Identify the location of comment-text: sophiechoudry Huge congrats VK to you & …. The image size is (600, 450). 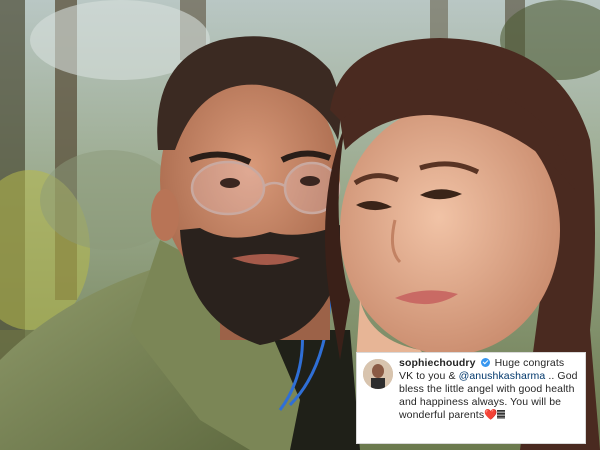
(490, 389).